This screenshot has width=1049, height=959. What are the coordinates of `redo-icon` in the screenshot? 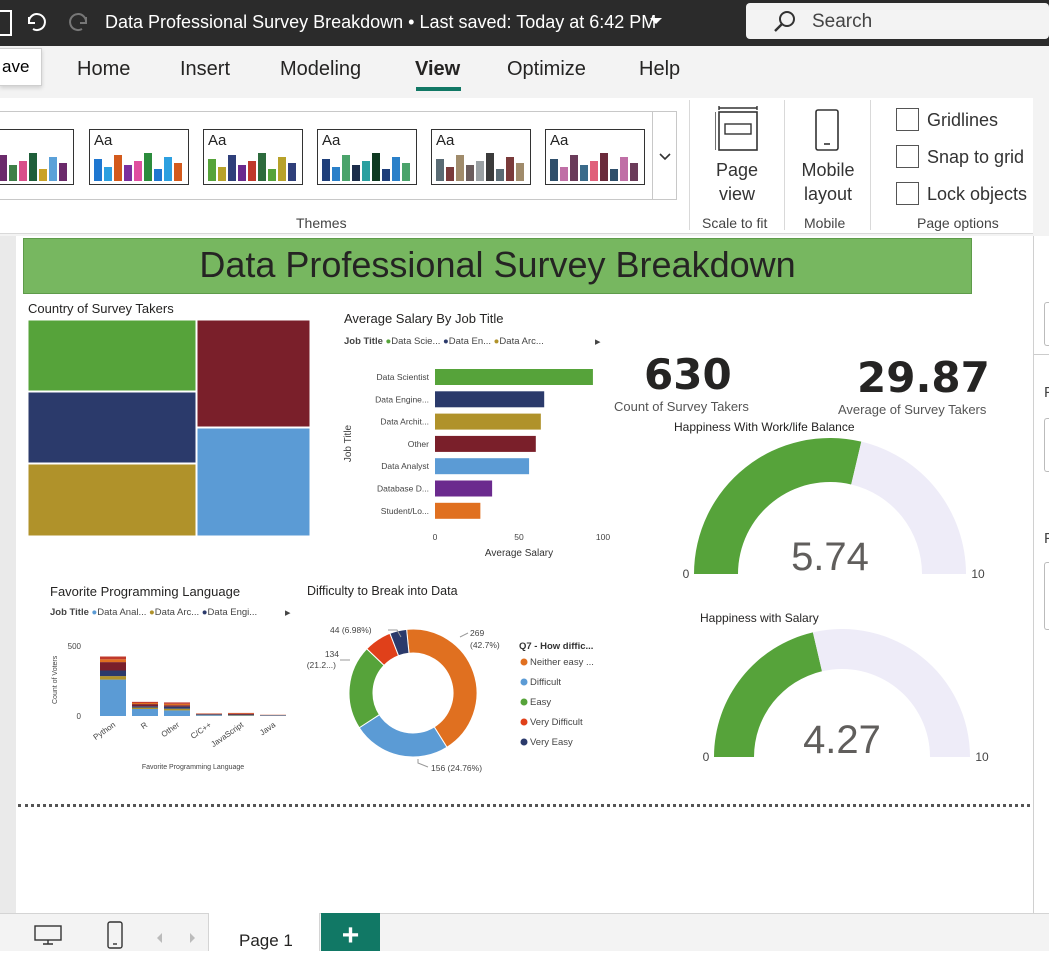 It's located at (79, 22).